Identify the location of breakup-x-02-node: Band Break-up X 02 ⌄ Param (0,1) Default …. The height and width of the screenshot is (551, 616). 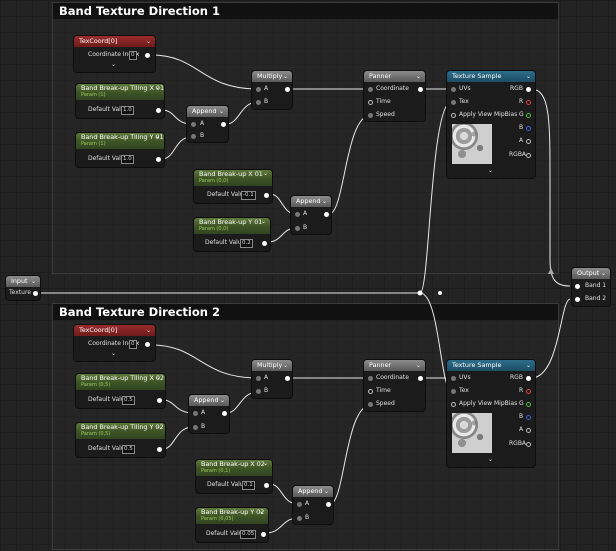
(234, 476).